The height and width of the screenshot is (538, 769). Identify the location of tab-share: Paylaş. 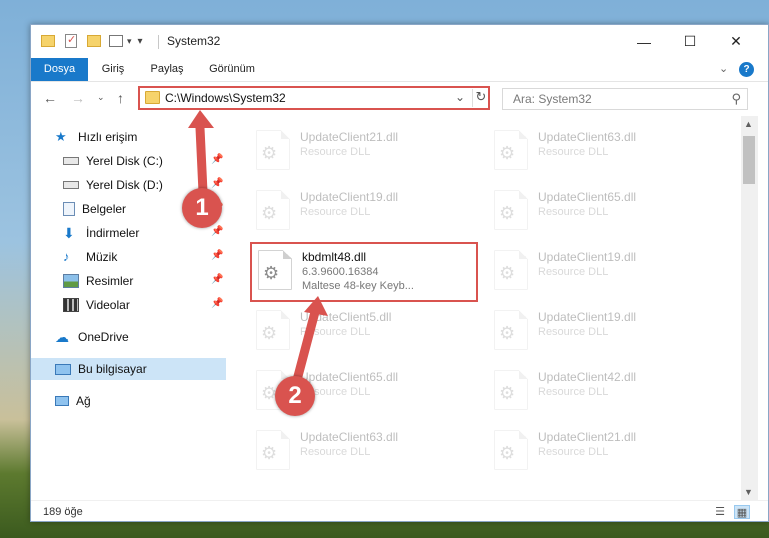
(167, 69).